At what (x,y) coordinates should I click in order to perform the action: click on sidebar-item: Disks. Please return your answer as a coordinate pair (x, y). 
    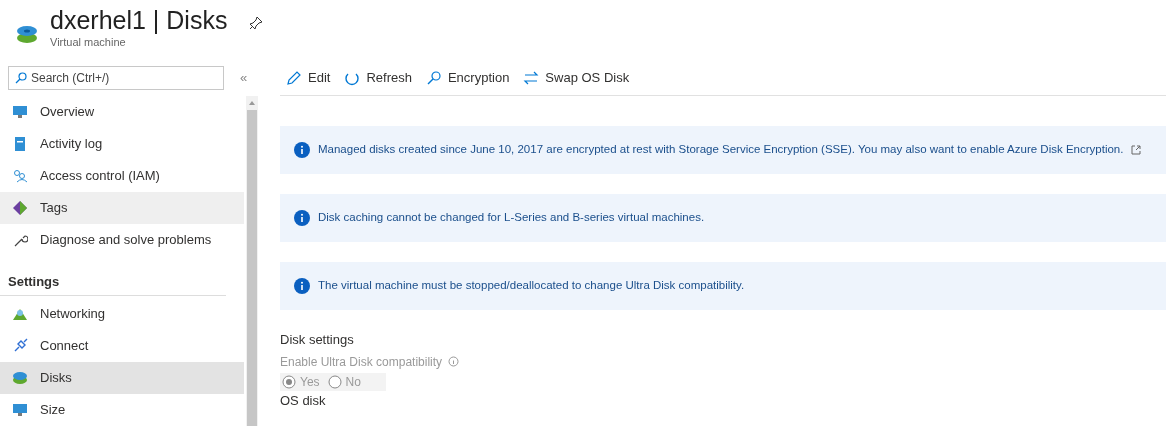
    Looking at the image, I should click on (122, 378).